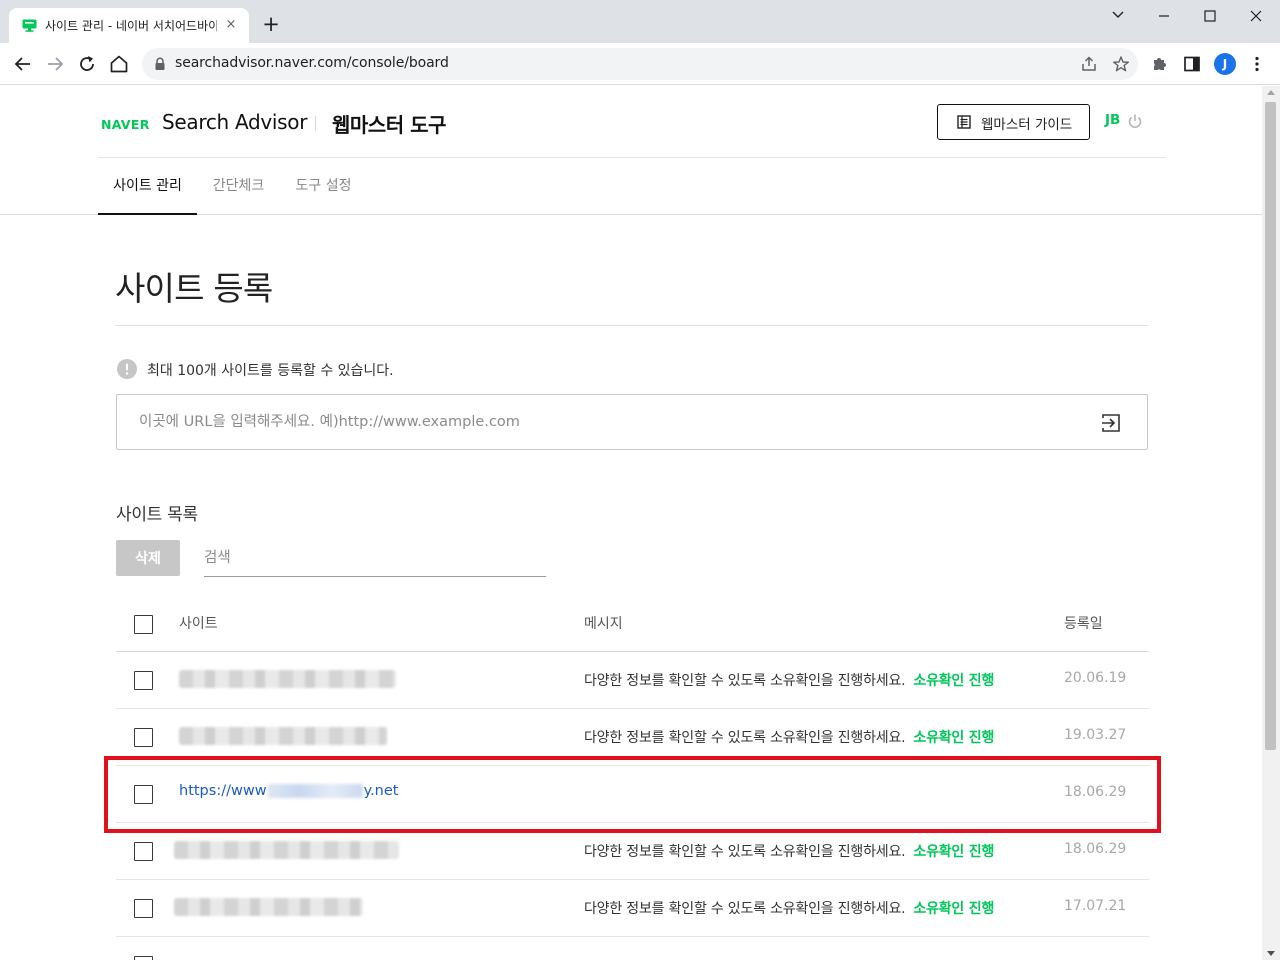 The height and width of the screenshot is (960, 1280). I want to click on browser-tab-title: 사이트 관리 - 네이버 서치어드바이저, so click(131, 26).